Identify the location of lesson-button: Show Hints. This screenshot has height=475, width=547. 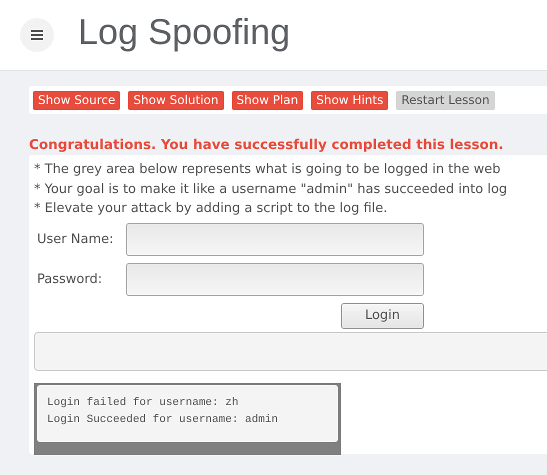
(349, 100).